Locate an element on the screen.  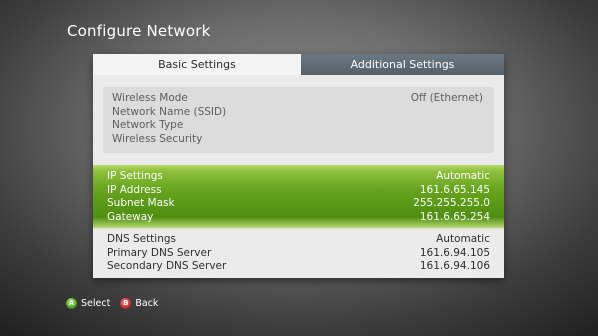
wireless-security-label: Wireless Security is located at coordinates (157, 138).